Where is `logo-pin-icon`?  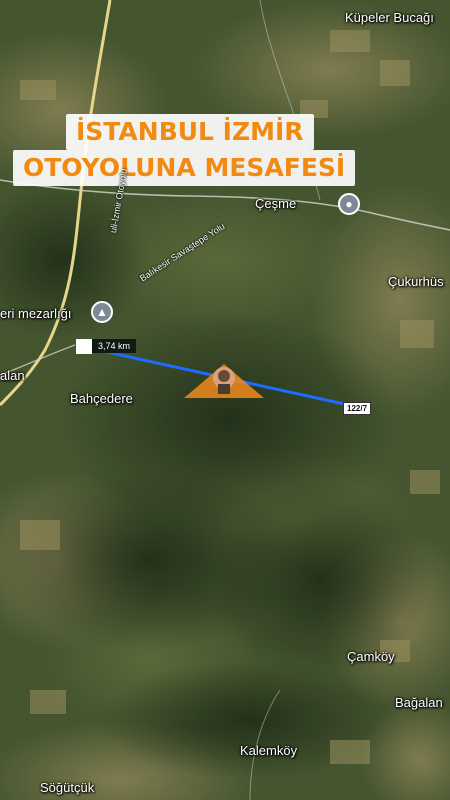
logo-pin-icon is located at coordinates (224, 382).